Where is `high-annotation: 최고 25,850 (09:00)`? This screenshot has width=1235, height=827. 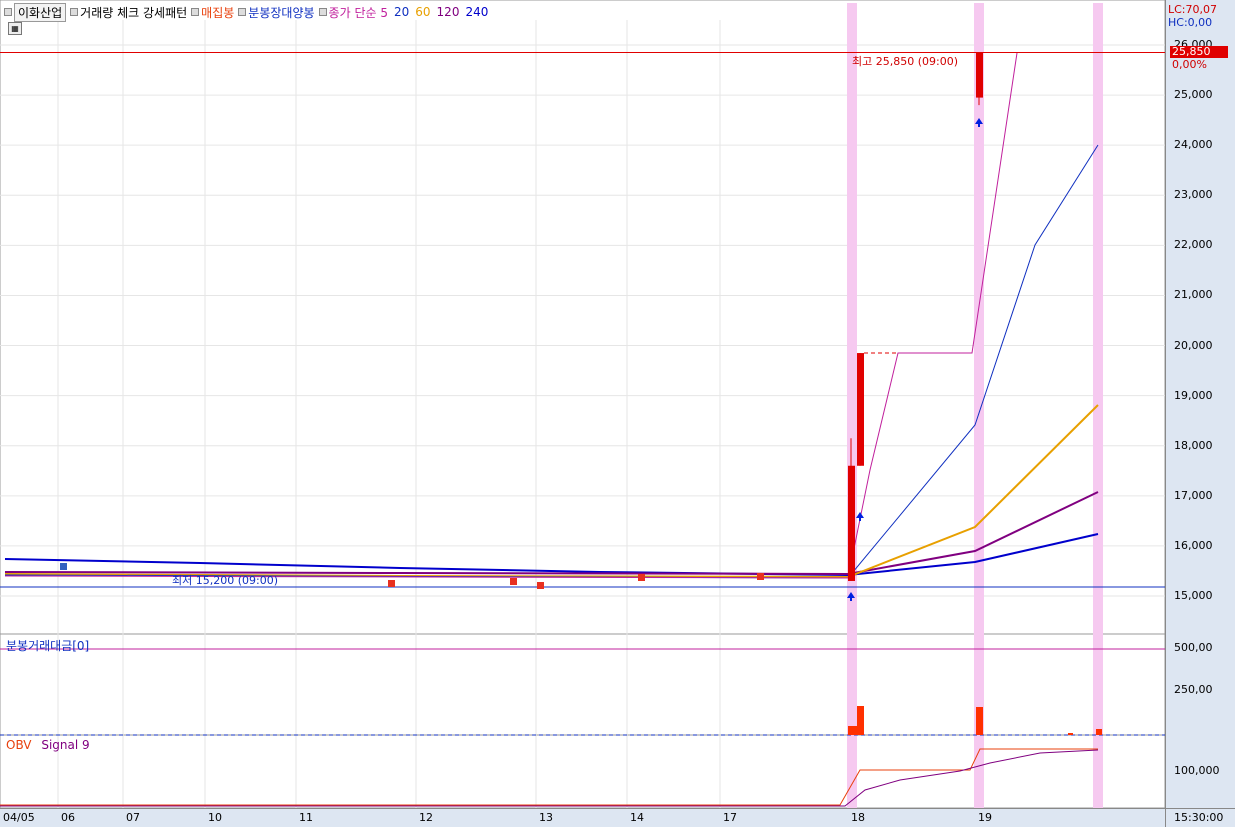 high-annotation: 최고 25,850 (09:00) is located at coordinates (905, 61).